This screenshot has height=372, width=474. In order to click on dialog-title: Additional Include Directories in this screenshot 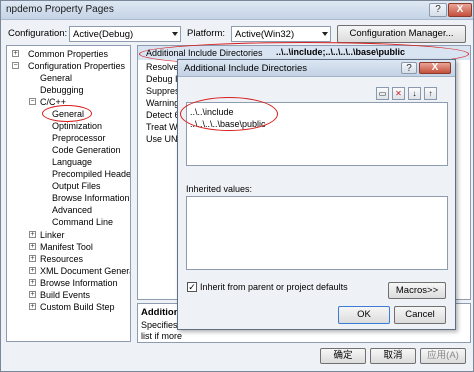, I will do `click(246, 68)`.